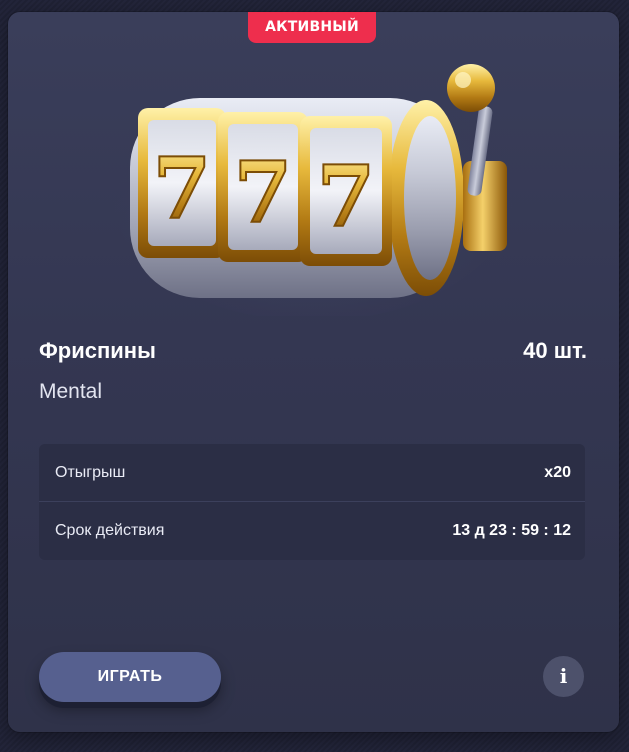  Describe the element at coordinates (312, 27) in the screenshot. I see `status-badge: АКТИВНЫЙ` at that location.